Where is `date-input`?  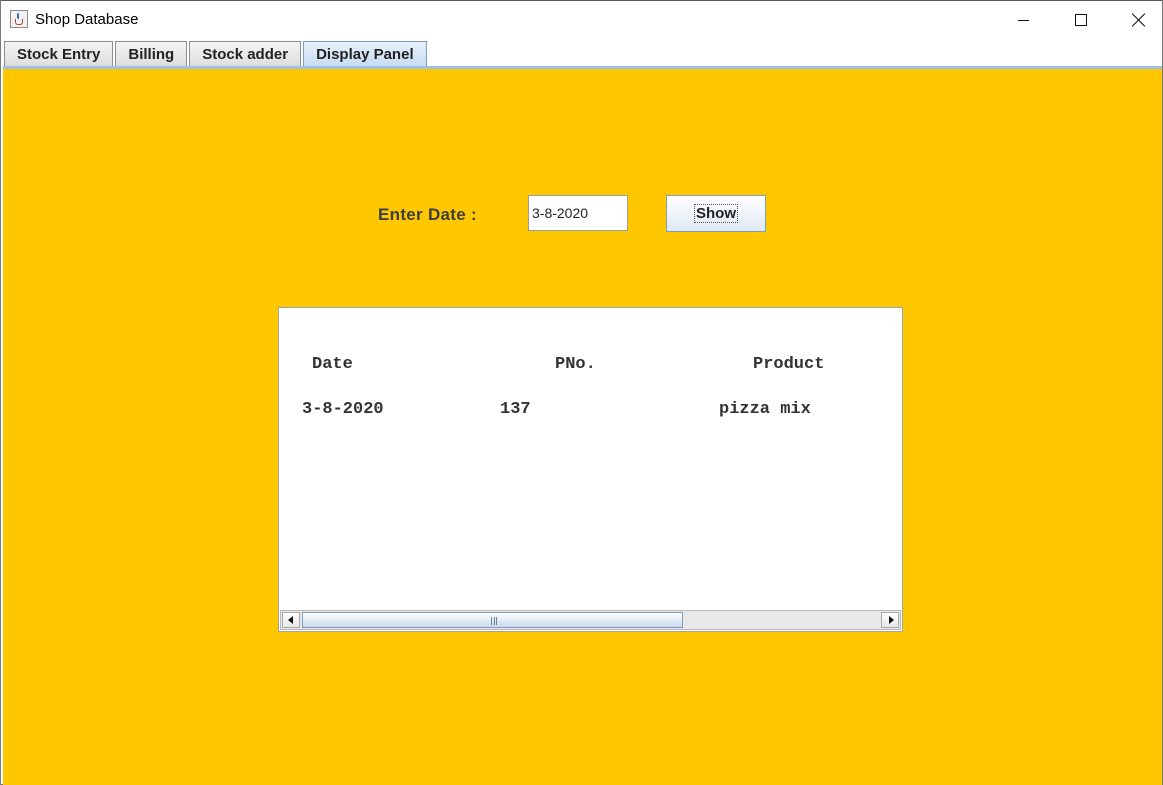 date-input is located at coordinates (578, 213).